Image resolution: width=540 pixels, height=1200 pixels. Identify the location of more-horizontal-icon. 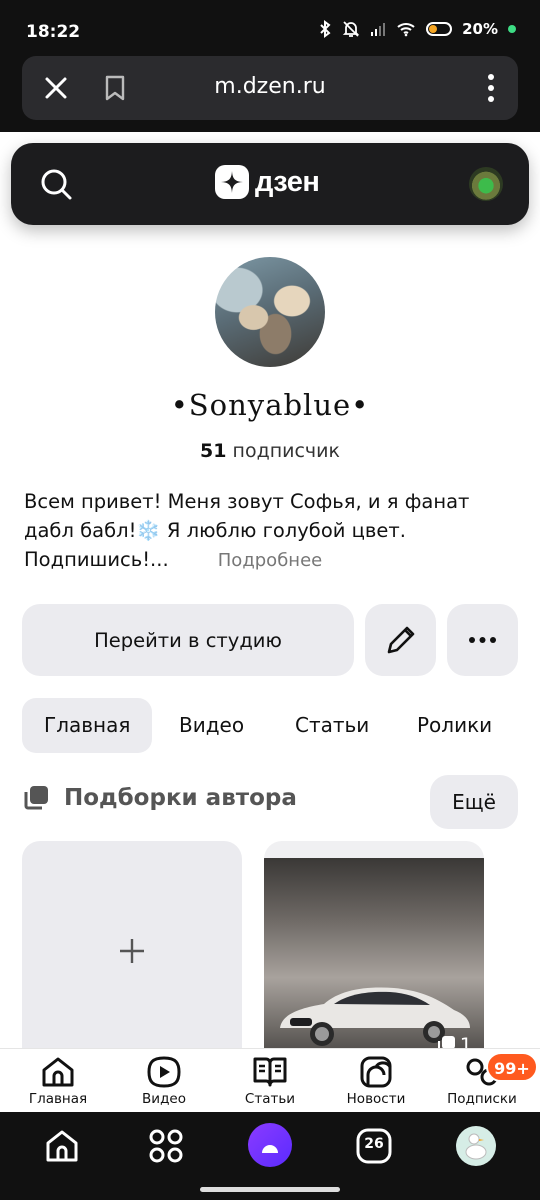
(482, 640).